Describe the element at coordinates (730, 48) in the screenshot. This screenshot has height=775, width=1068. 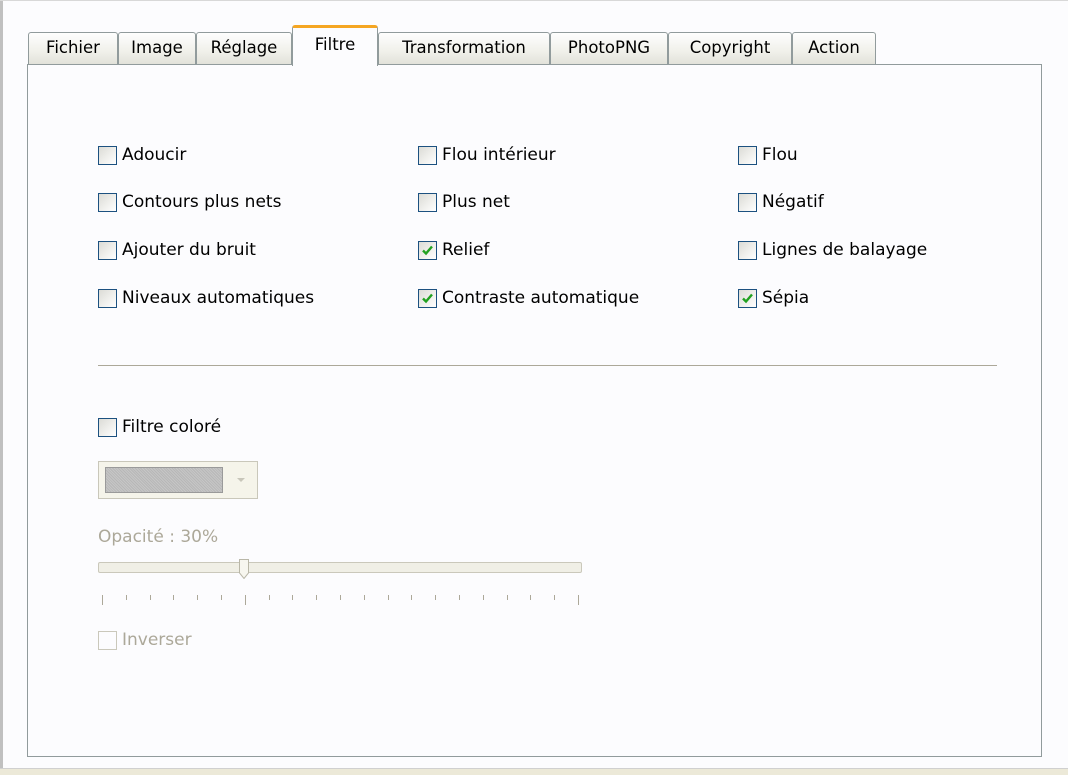
I see `tab-copyright: Copyright` at that location.